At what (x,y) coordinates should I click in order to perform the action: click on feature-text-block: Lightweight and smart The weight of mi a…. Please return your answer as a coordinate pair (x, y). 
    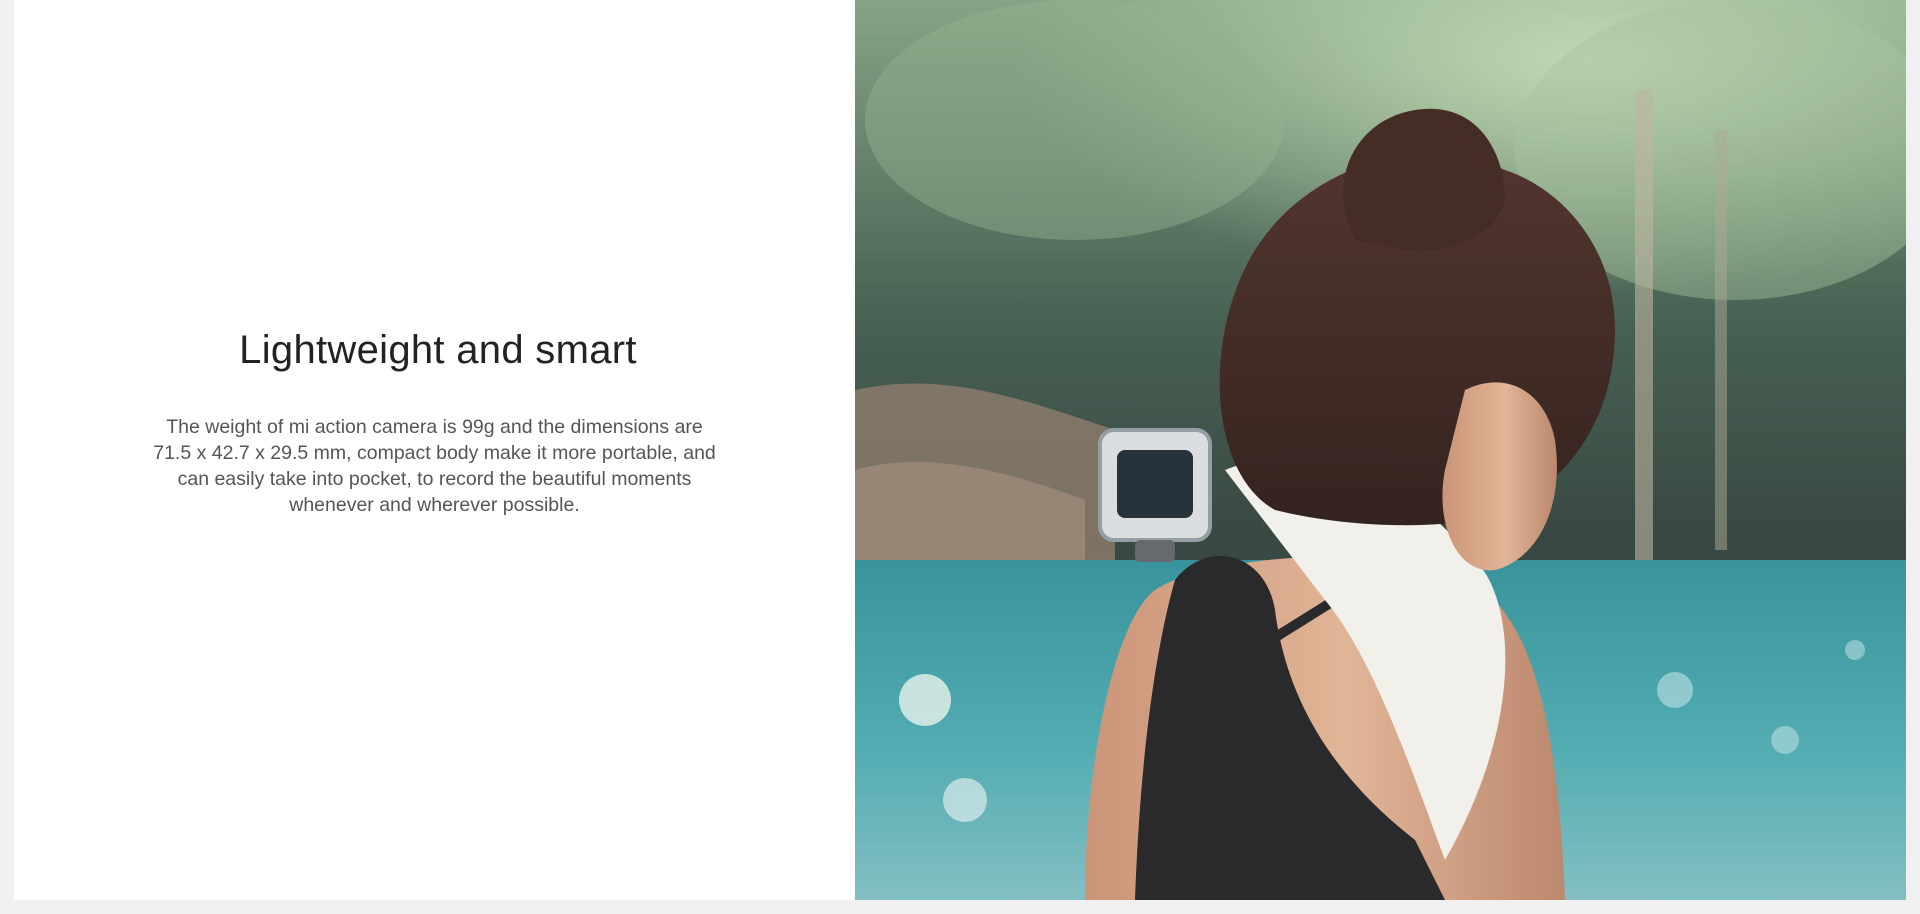
    Looking at the image, I should click on (434, 419).